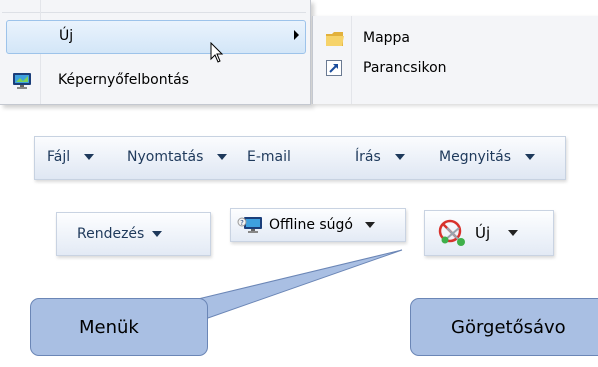  I want to click on callout-gorgetosav: Görgetősávo, so click(504, 327).